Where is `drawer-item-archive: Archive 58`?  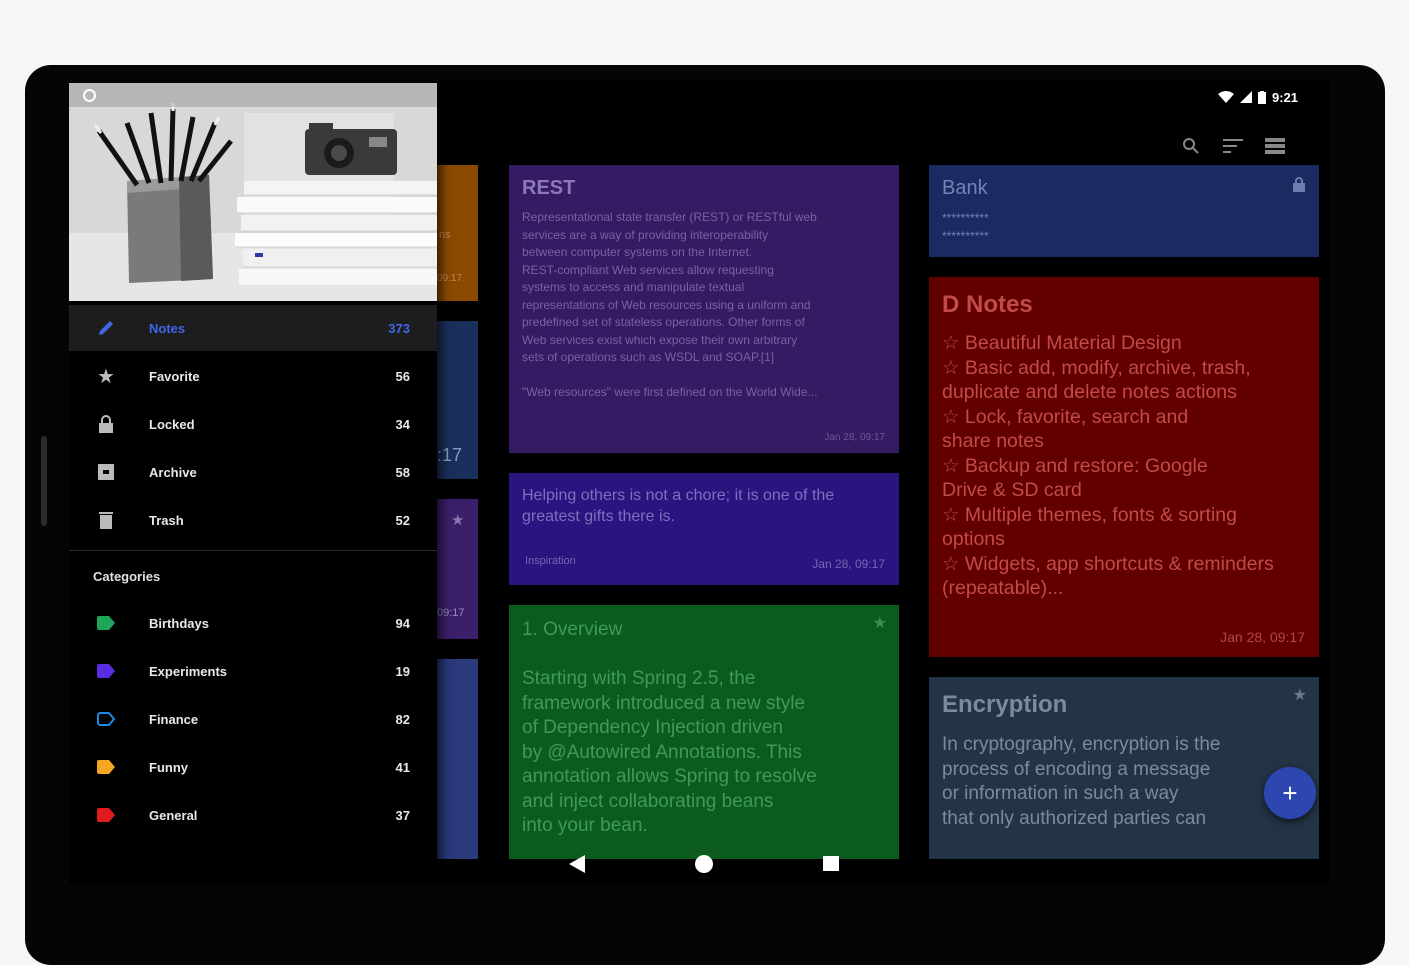
drawer-item-archive: Archive 58 is located at coordinates (253, 472).